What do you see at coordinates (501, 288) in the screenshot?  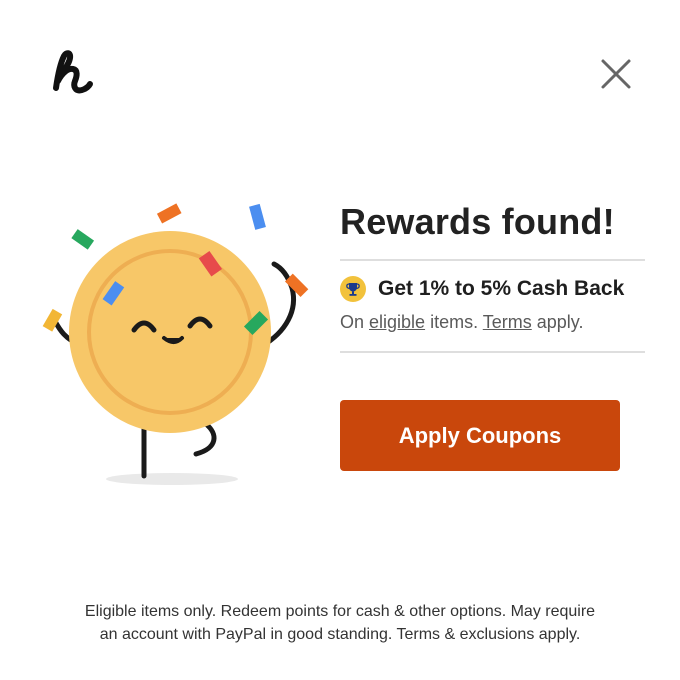 I see `cashback-text: Get 1% to 5% Cash Back` at bounding box center [501, 288].